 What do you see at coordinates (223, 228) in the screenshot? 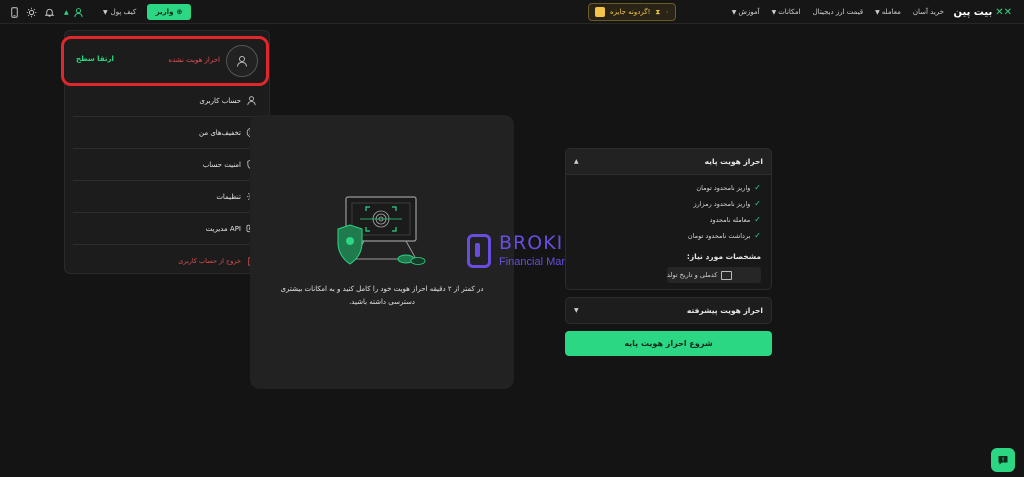
I see `dropdown-item-label: مدیریت API` at bounding box center [223, 228].